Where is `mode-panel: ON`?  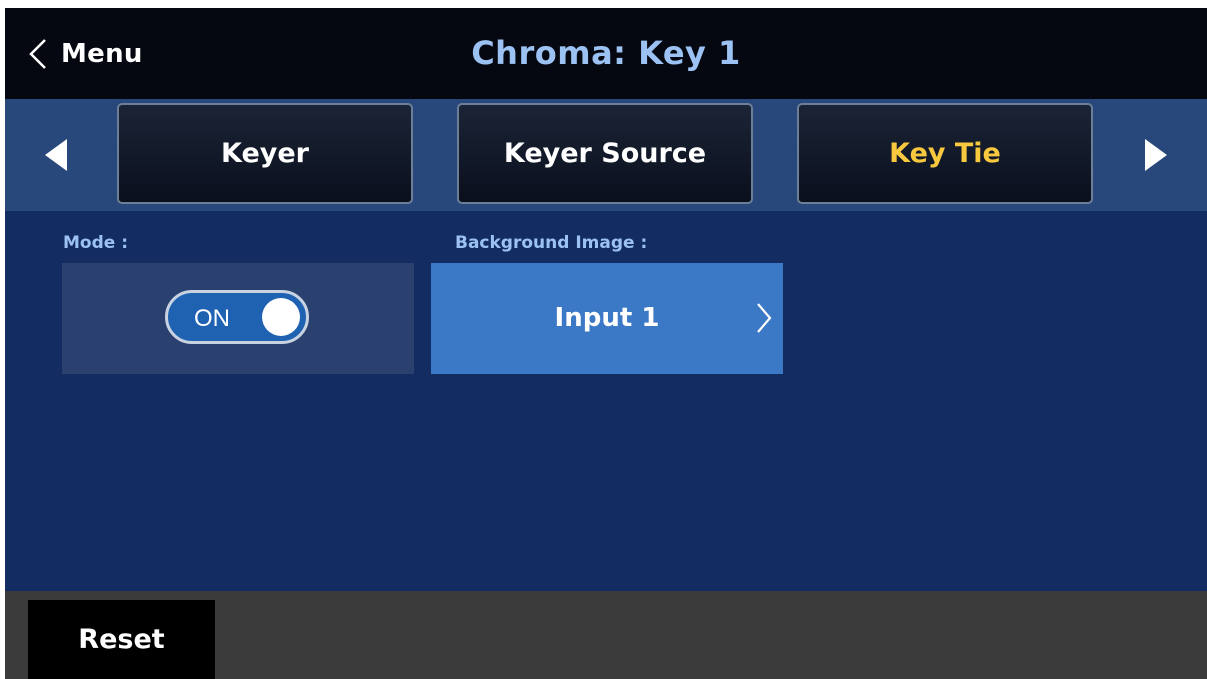
mode-panel: ON is located at coordinates (238, 318).